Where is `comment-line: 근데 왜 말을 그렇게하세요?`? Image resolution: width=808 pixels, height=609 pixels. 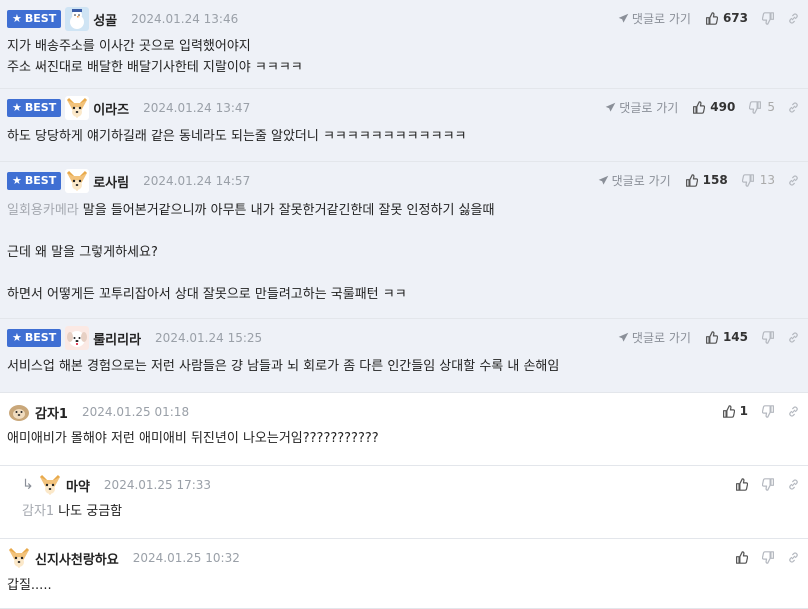
comment-line: 근데 왜 말을 그렇게하세요? is located at coordinates (250, 252).